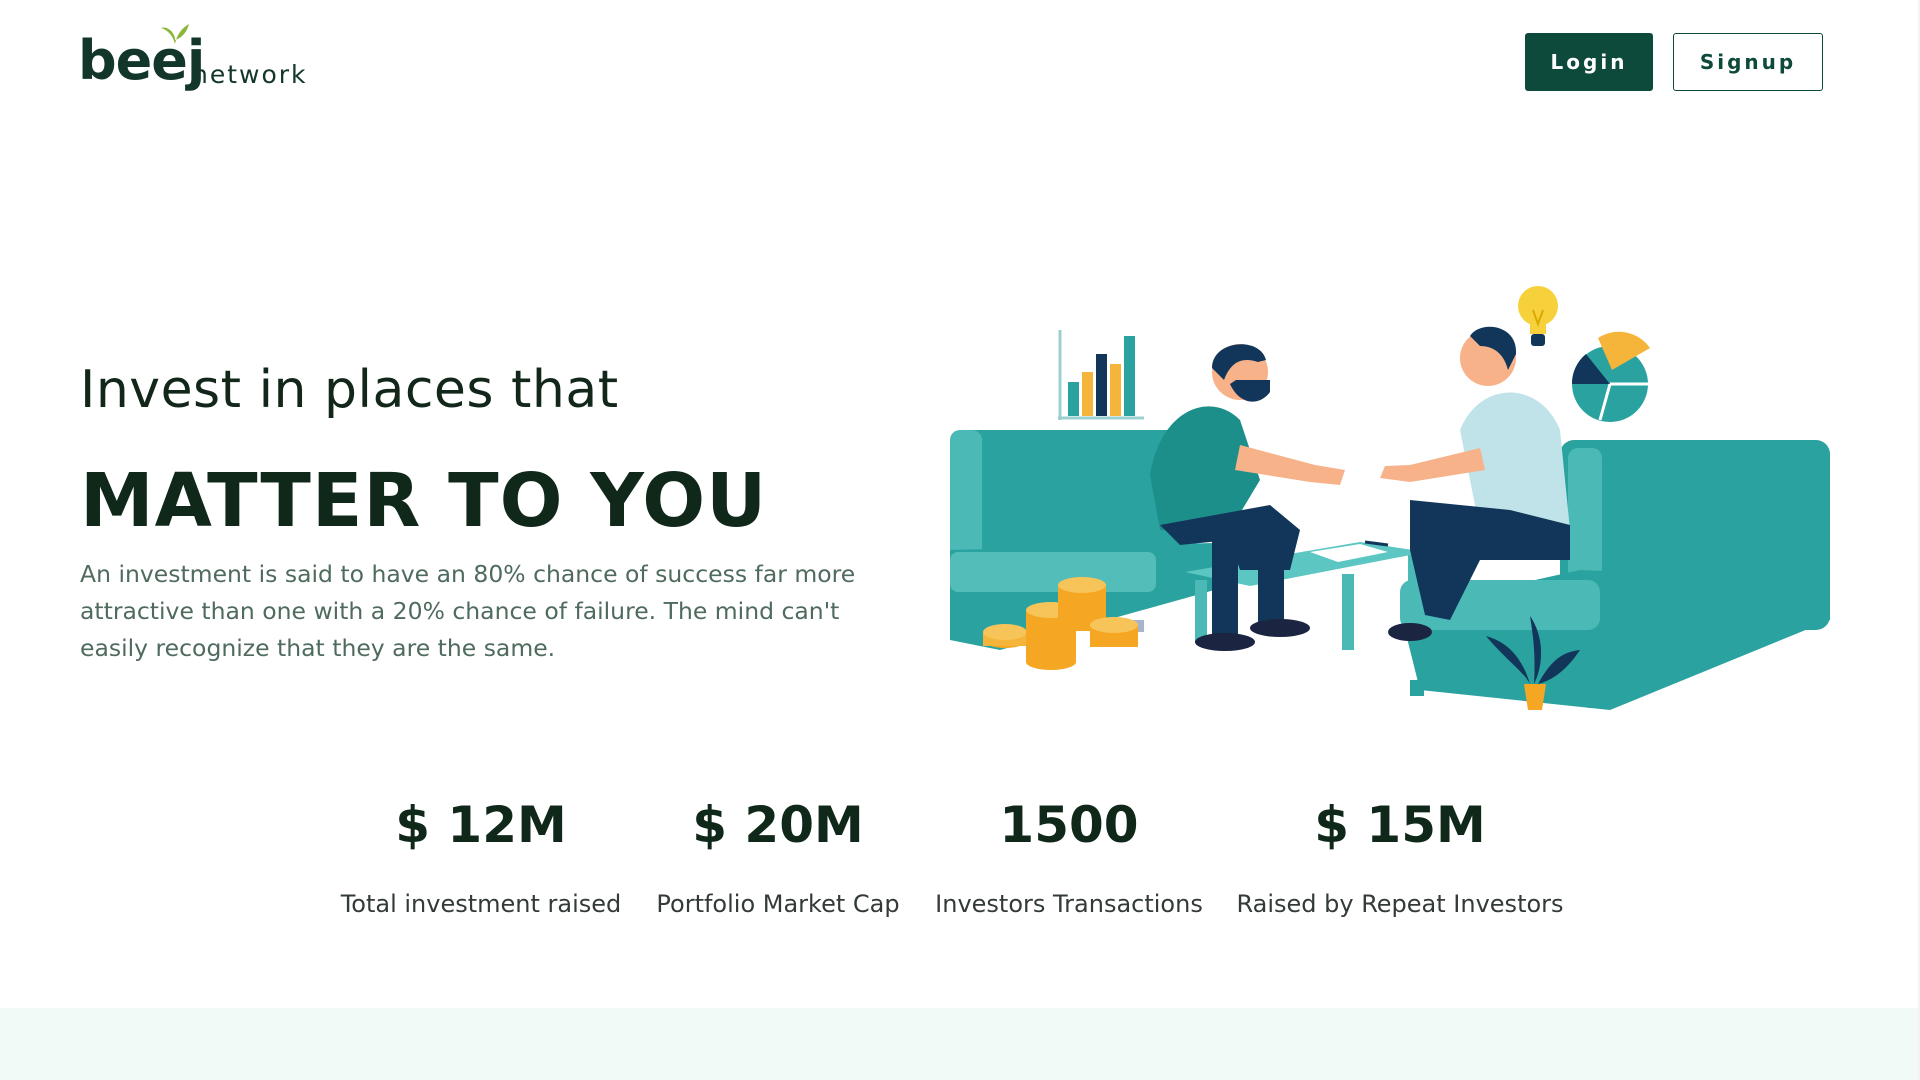 This screenshot has width=1920, height=1080. I want to click on stat-portfolio-market-cap: $ 20M Portfolio Market Cap, so click(778, 859).